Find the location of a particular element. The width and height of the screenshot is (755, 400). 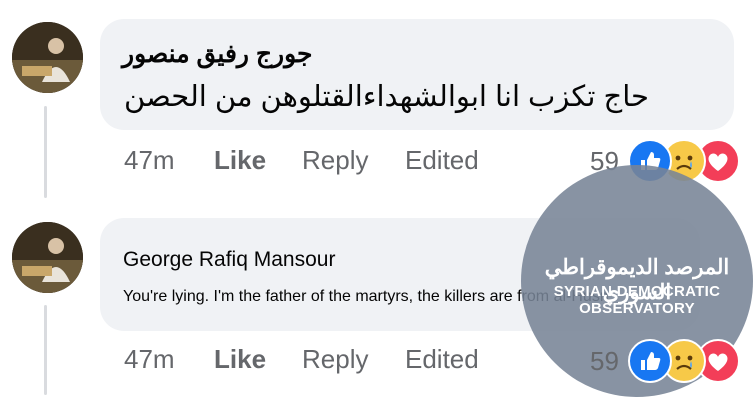

comment-author-name: George Rafiq Mansour is located at coordinates (229, 260).